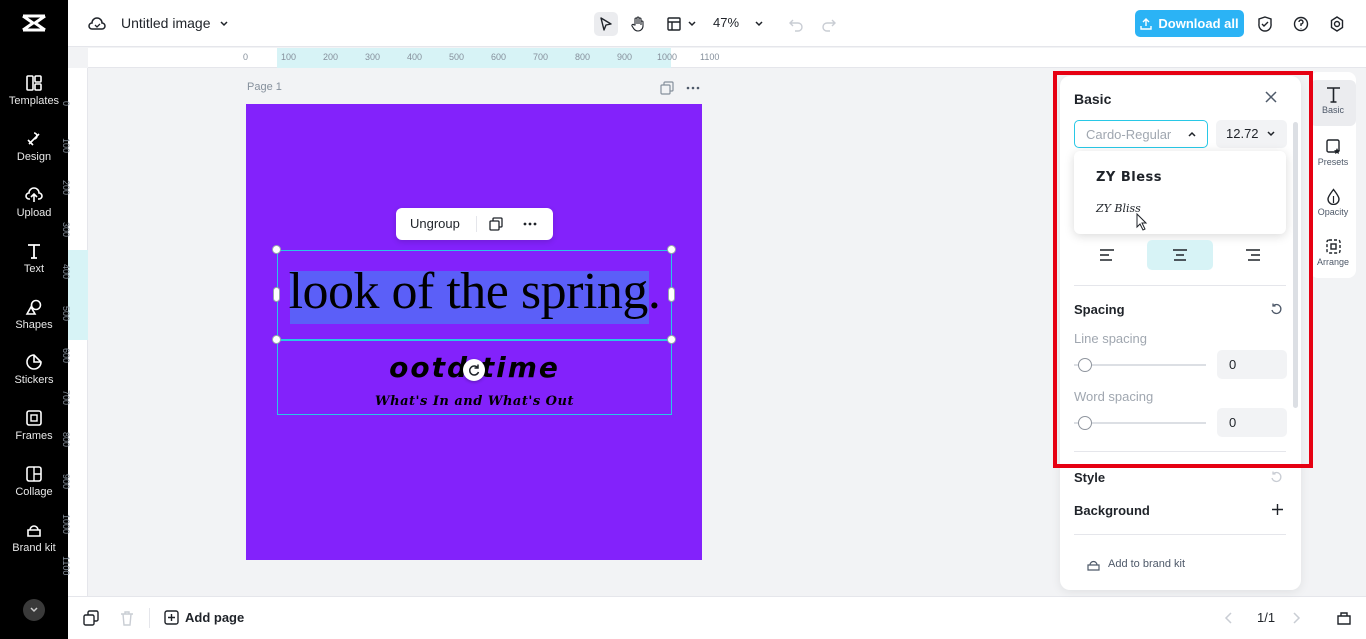 This screenshot has width=1366, height=639. What do you see at coordinates (172, 618) in the screenshot?
I see `add-page-icon` at bounding box center [172, 618].